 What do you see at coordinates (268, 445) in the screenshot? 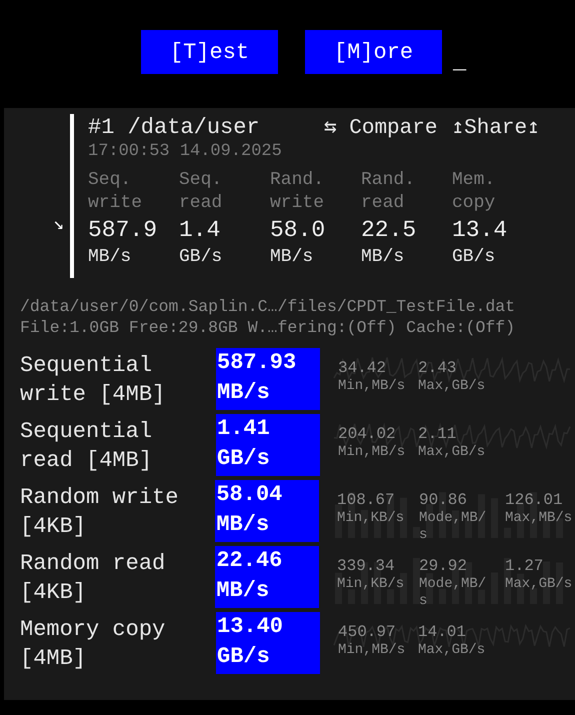
I see `test-result: 1.41 GB/s` at bounding box center [268, 445].